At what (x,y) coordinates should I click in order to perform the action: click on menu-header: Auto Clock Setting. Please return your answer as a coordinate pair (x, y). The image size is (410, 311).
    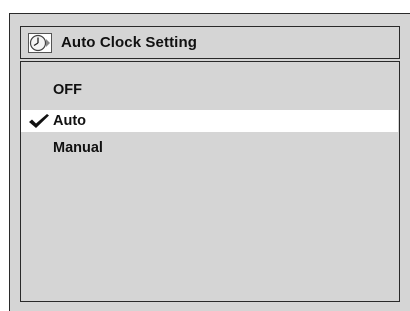
    Looking at the image, I should click on (210, 42).